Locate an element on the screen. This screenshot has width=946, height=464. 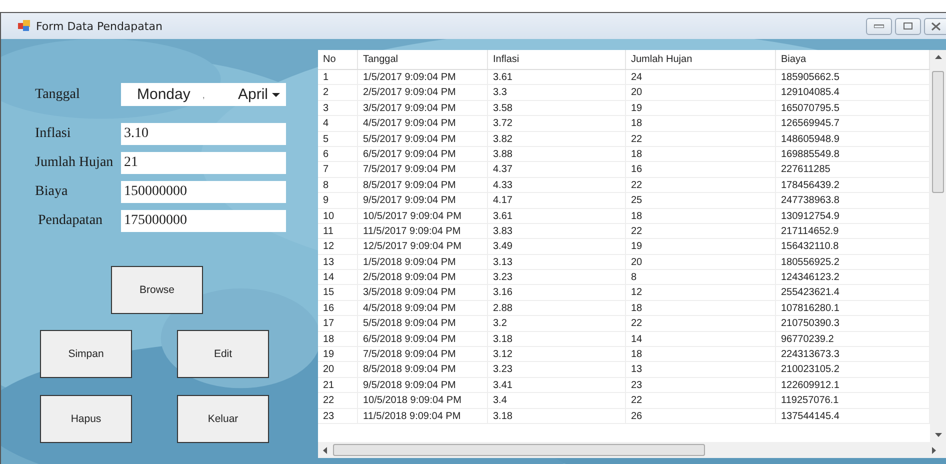
table-cell: 11/5/2018 9:09:04 PM is located at coordinates (423, 415).